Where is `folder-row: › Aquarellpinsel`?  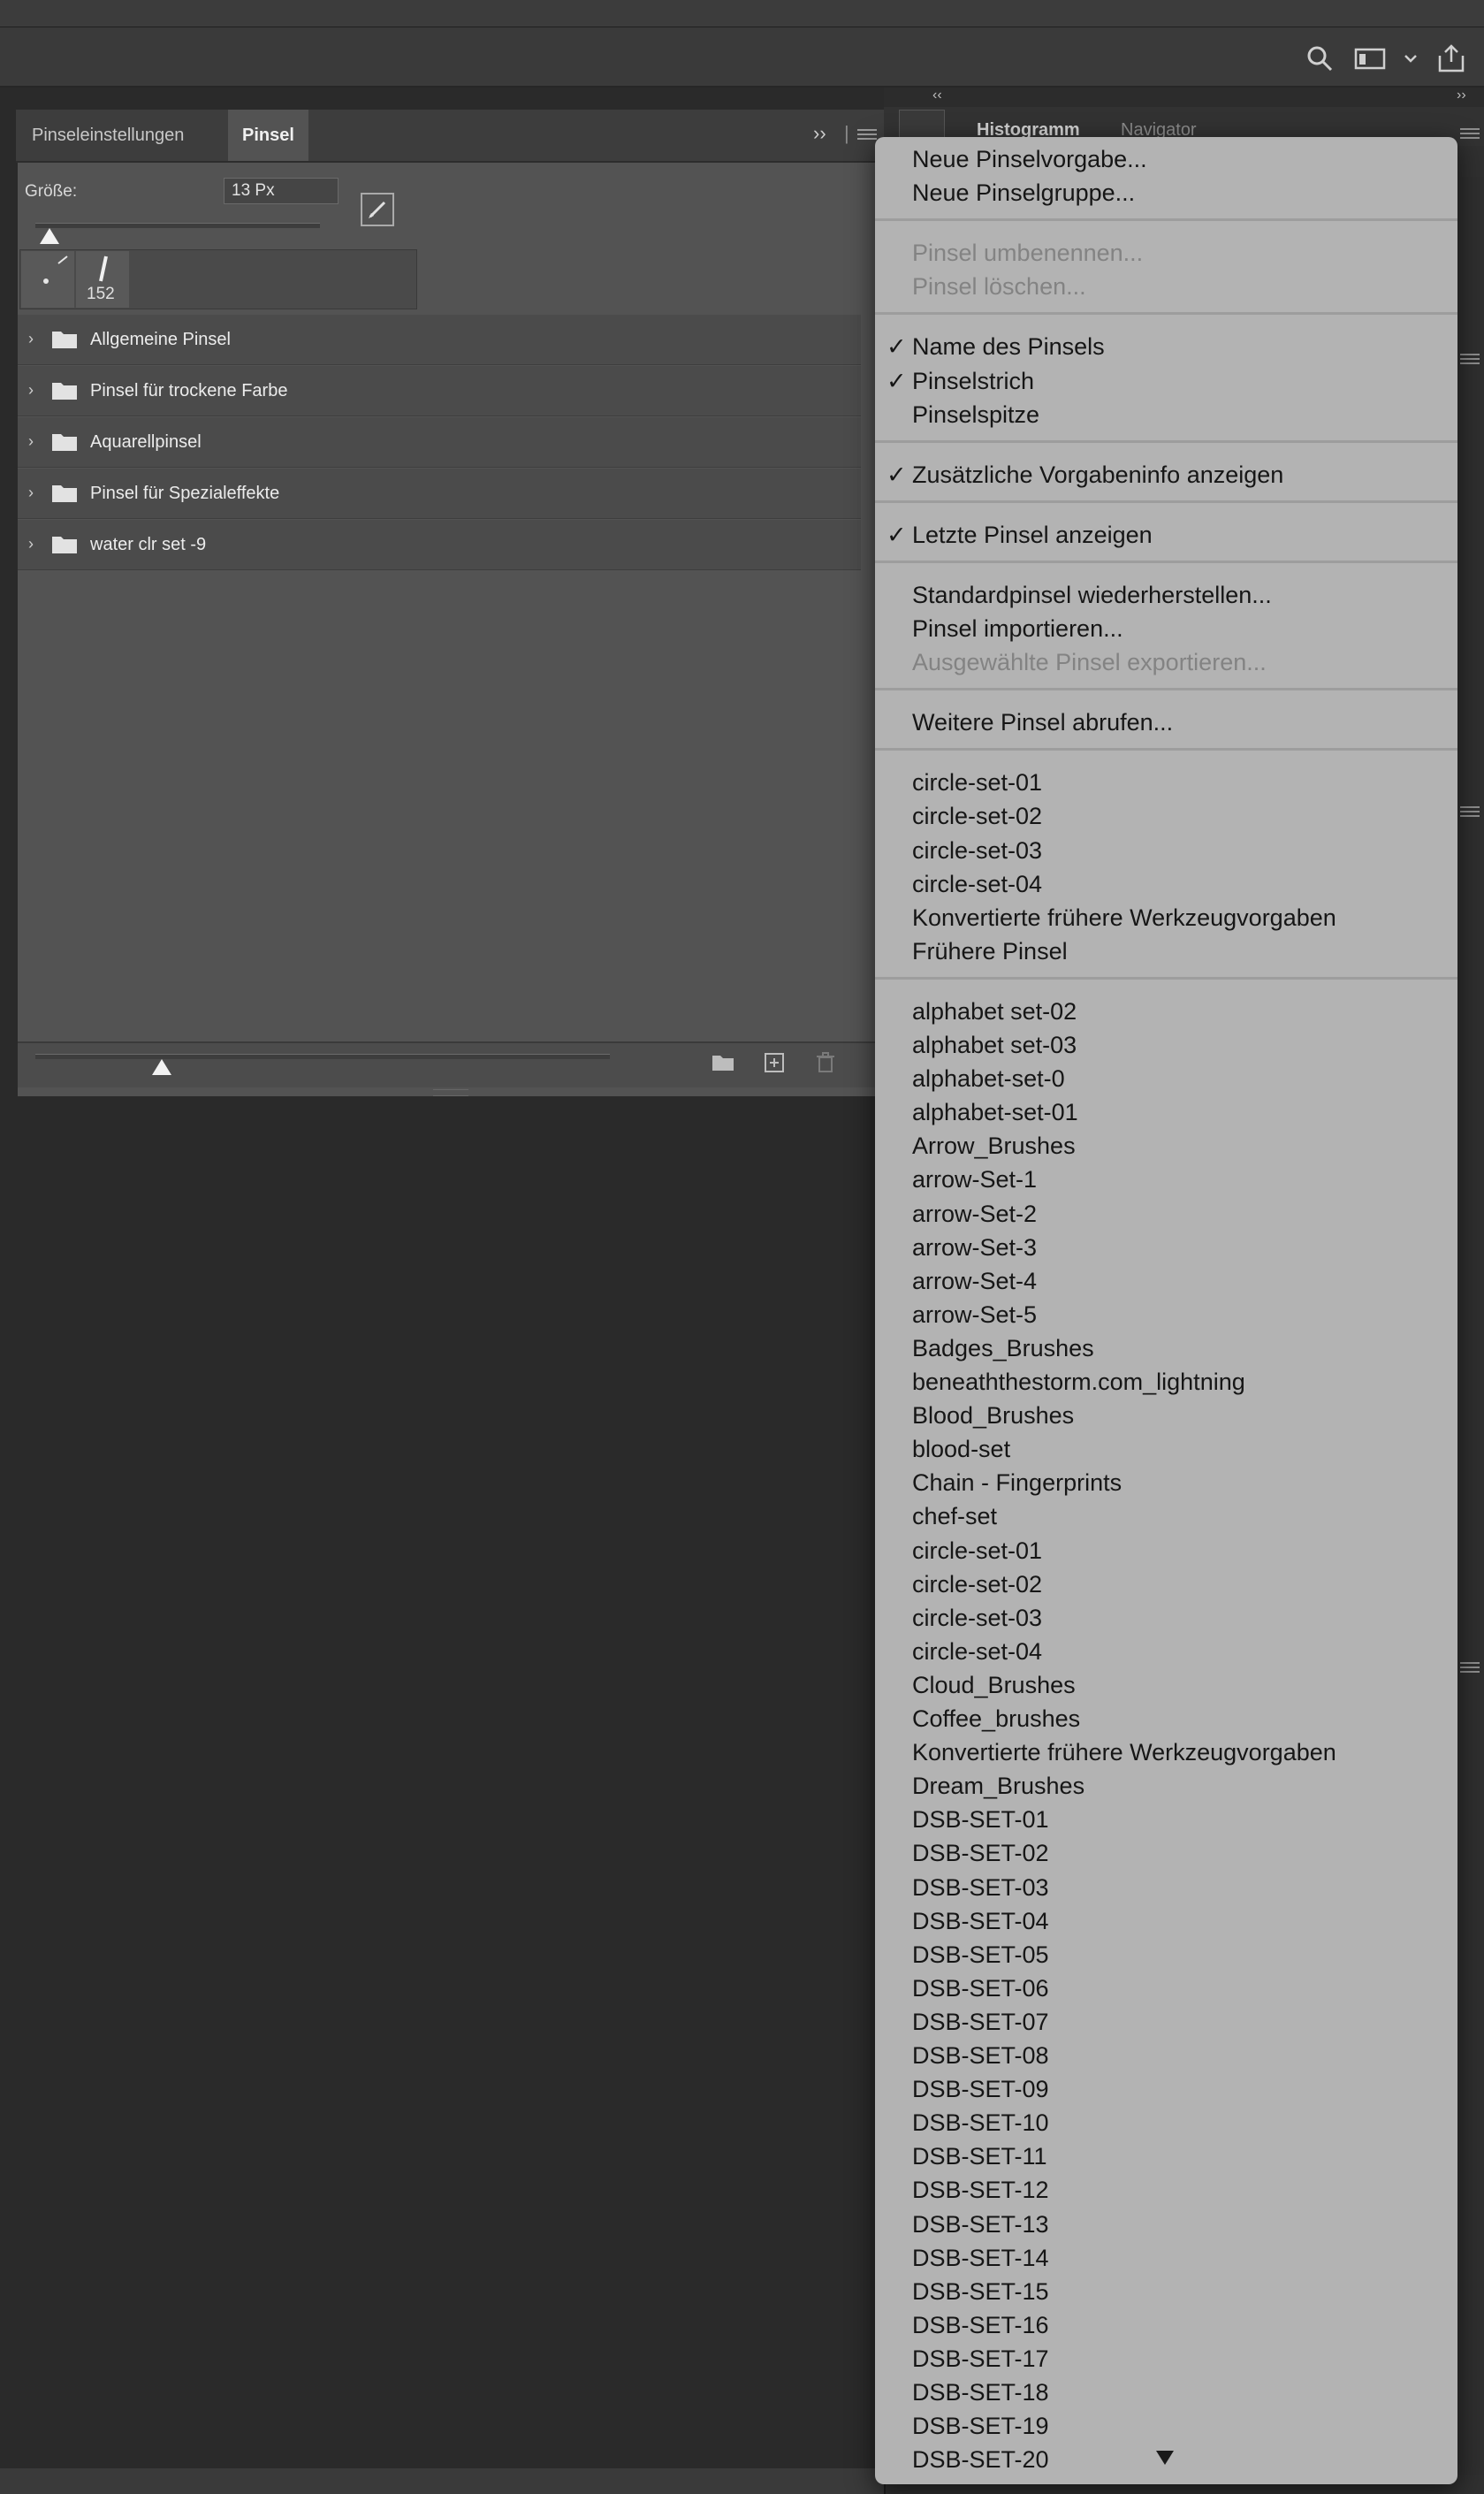
folder-row: › Aquarellpinsel is located at coordinates (439, 442).